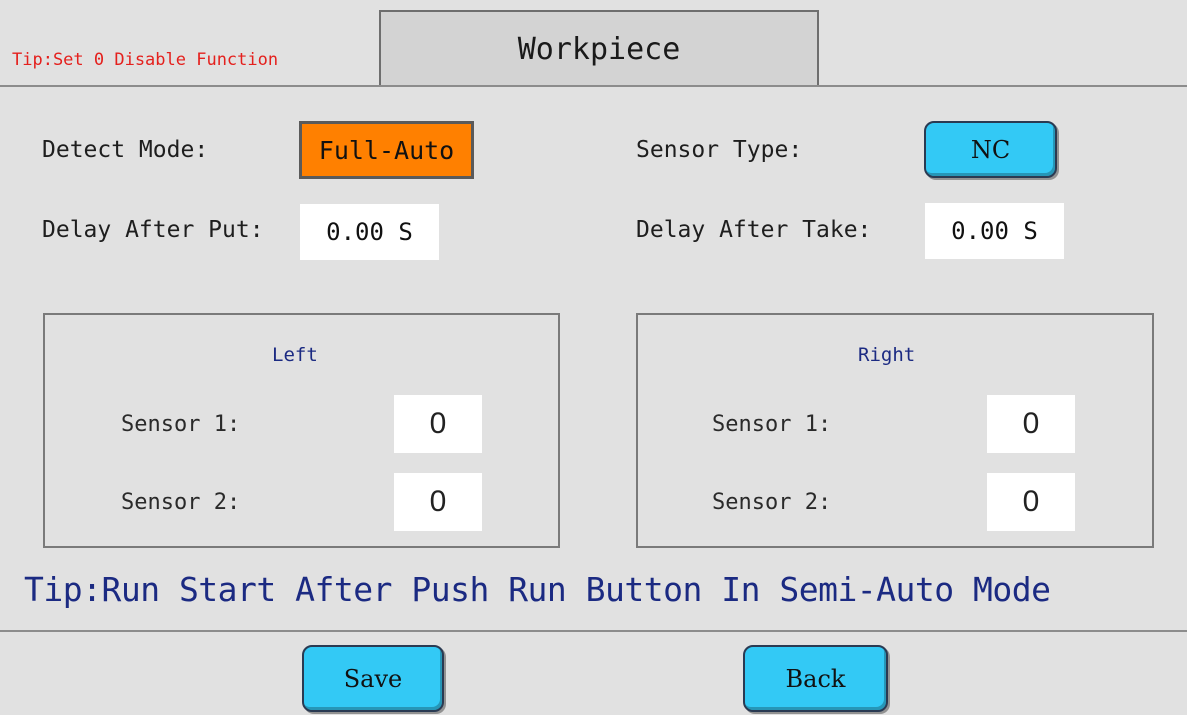  I want to click on right-sensor1-value: 0, so click(1031, 423).